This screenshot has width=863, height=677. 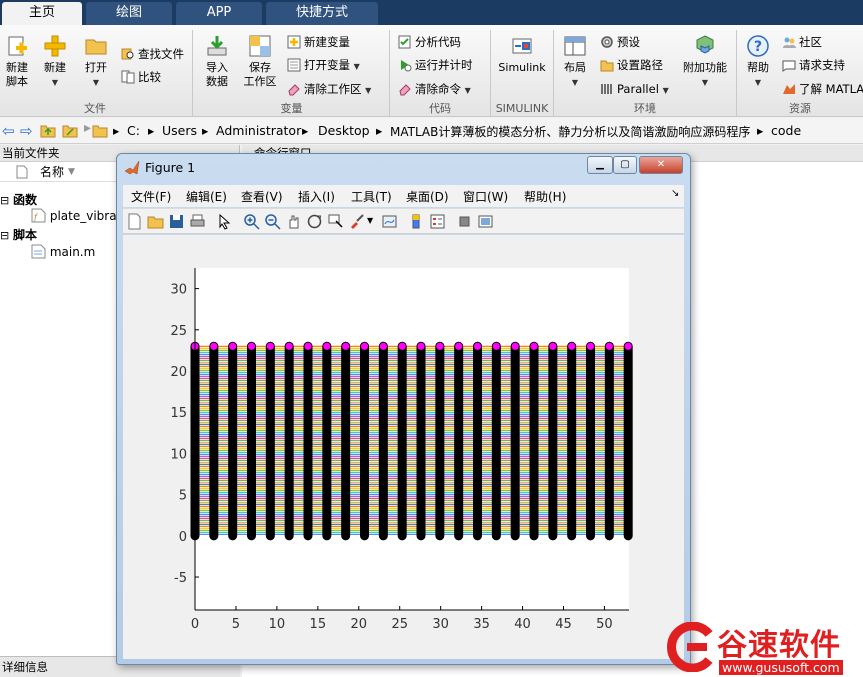 I want to click on print-icon, so click(x=197, y=221).